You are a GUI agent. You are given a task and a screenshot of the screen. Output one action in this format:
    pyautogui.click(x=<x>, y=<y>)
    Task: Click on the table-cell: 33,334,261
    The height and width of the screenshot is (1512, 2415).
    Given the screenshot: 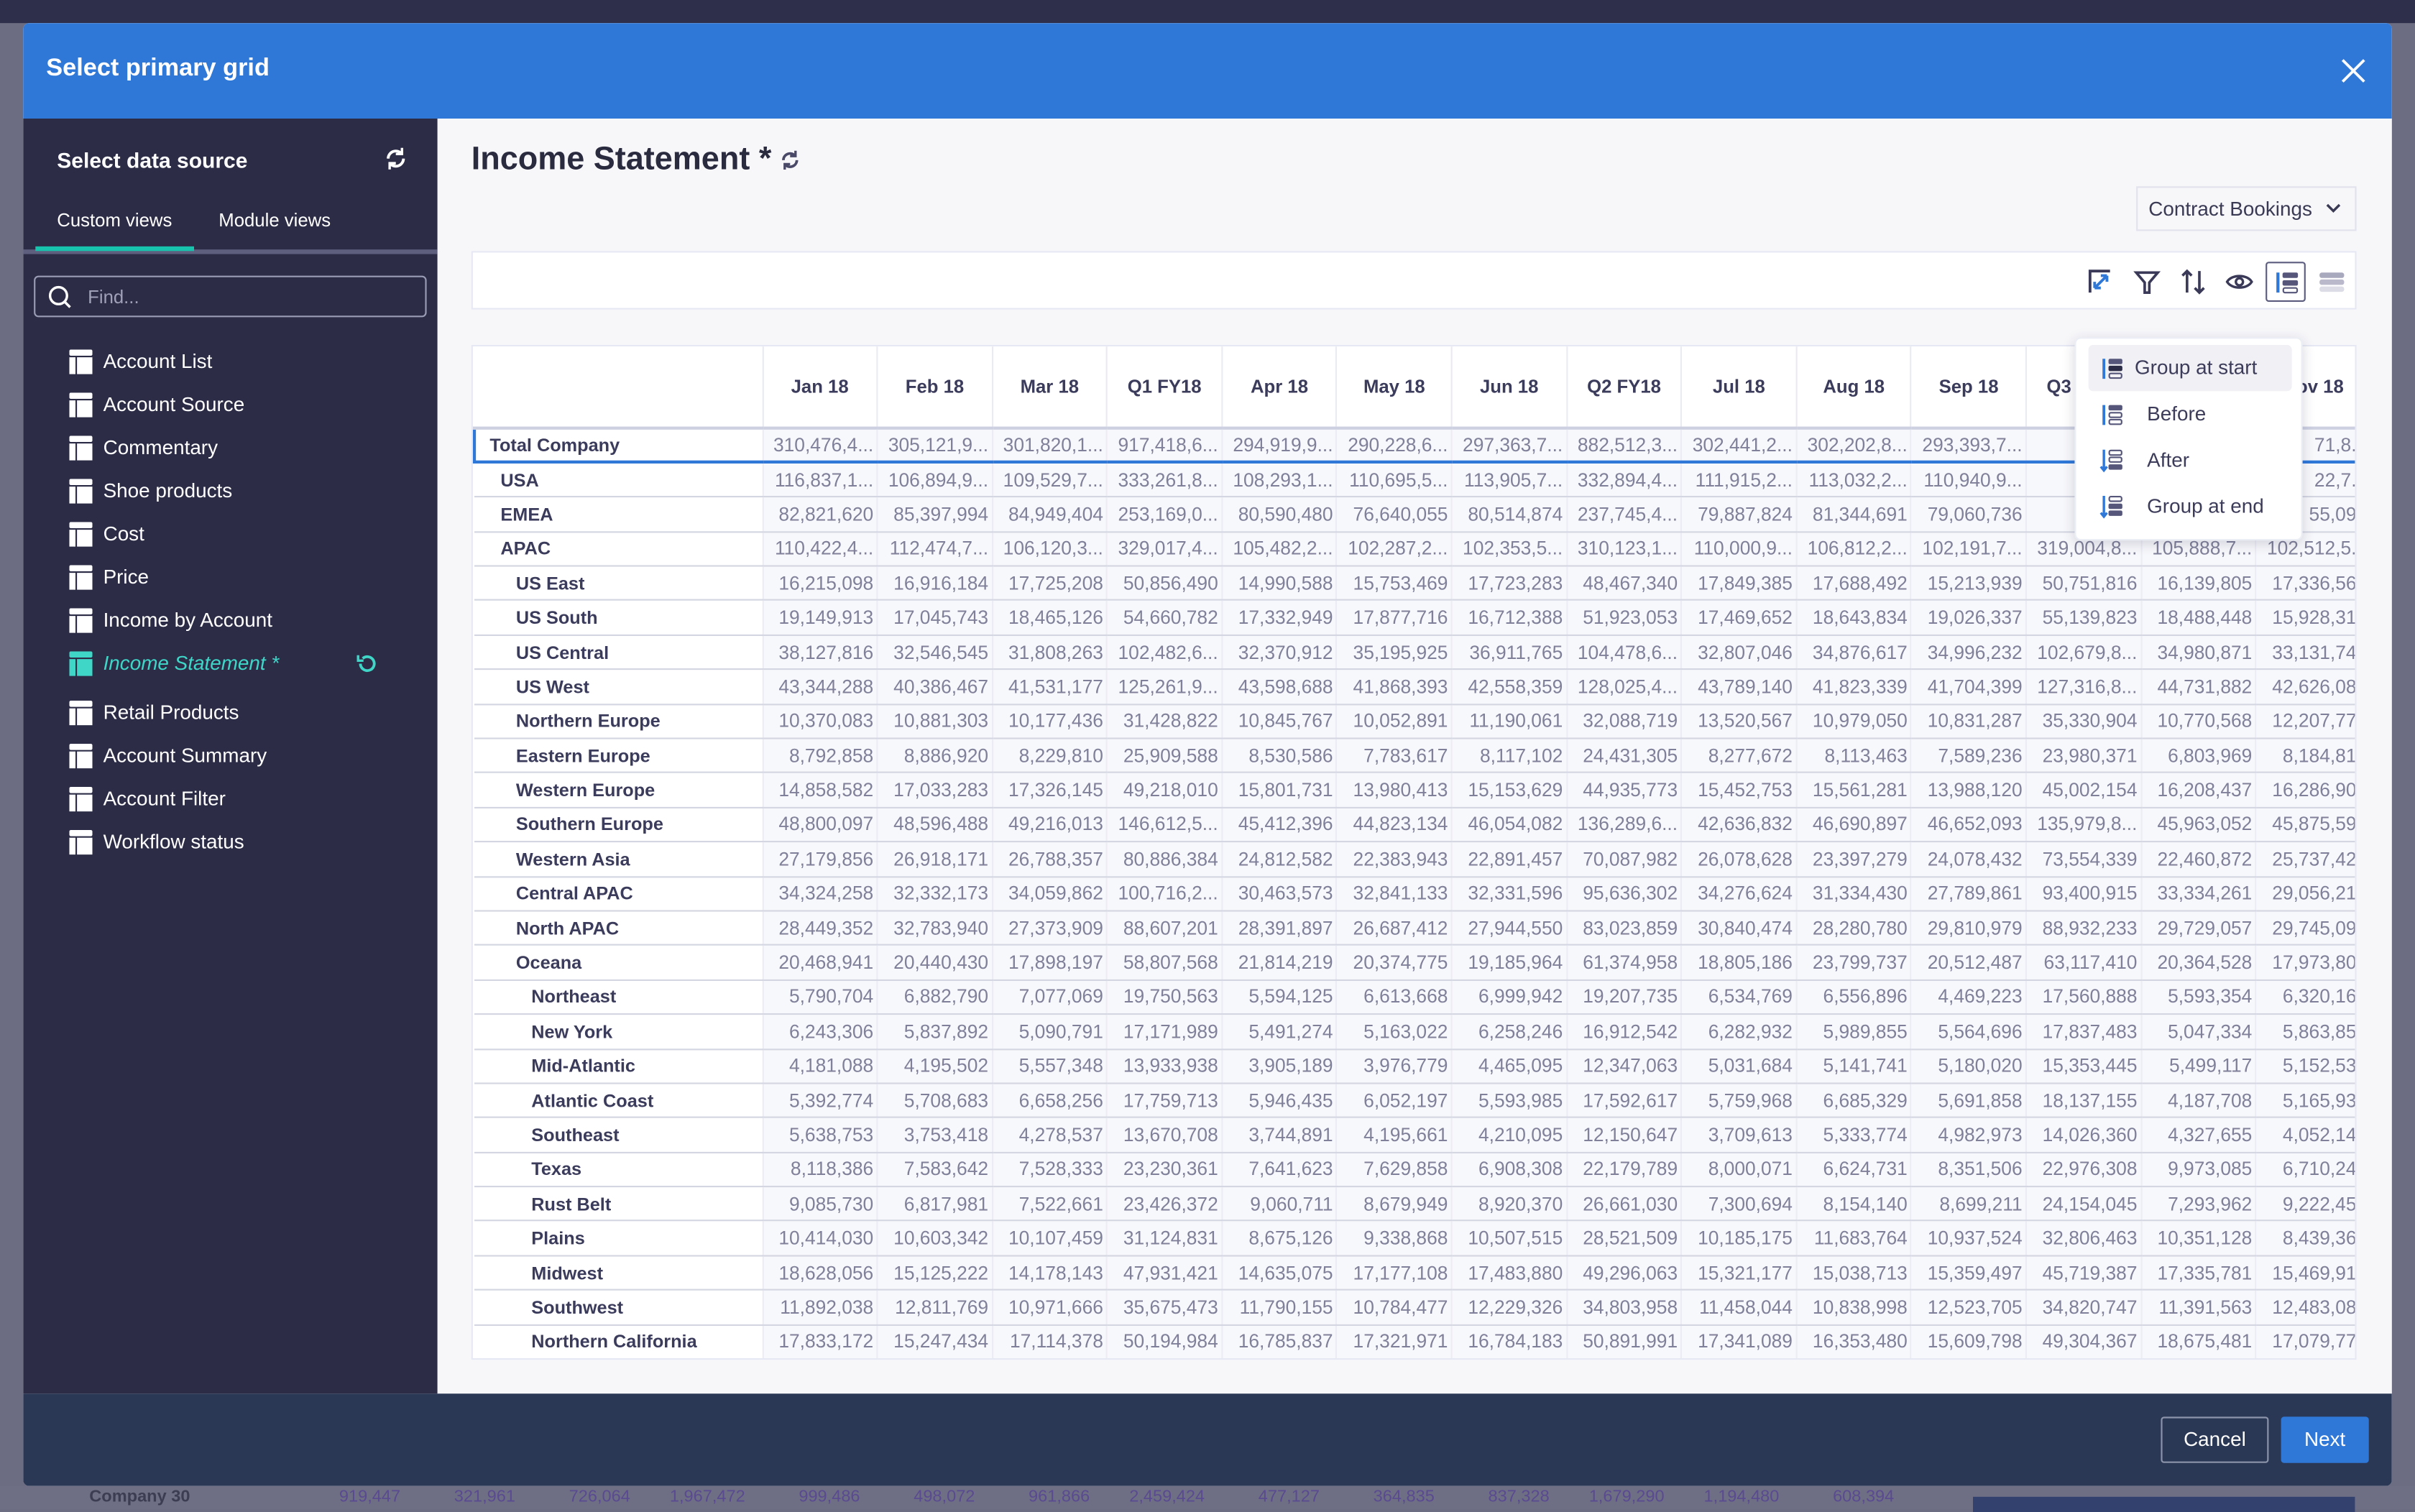 What is the action you would take?
    pyautogui.click(x=2198, y=894)
    